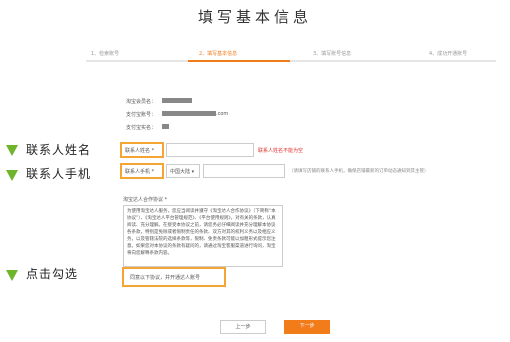 The image size is (510, 342). What do you see at coordinates (218, 53) in the screenshot?
I see `step-2: 2、填写基本信息` at bounding box center [218, 53].